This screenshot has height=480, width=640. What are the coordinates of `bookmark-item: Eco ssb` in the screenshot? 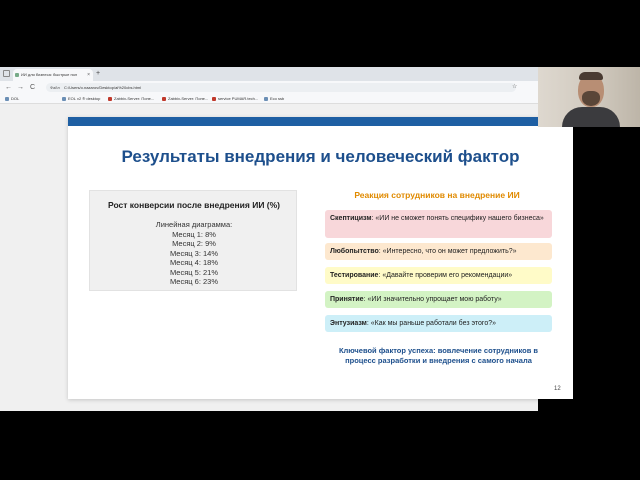 It's located at (274, 99).